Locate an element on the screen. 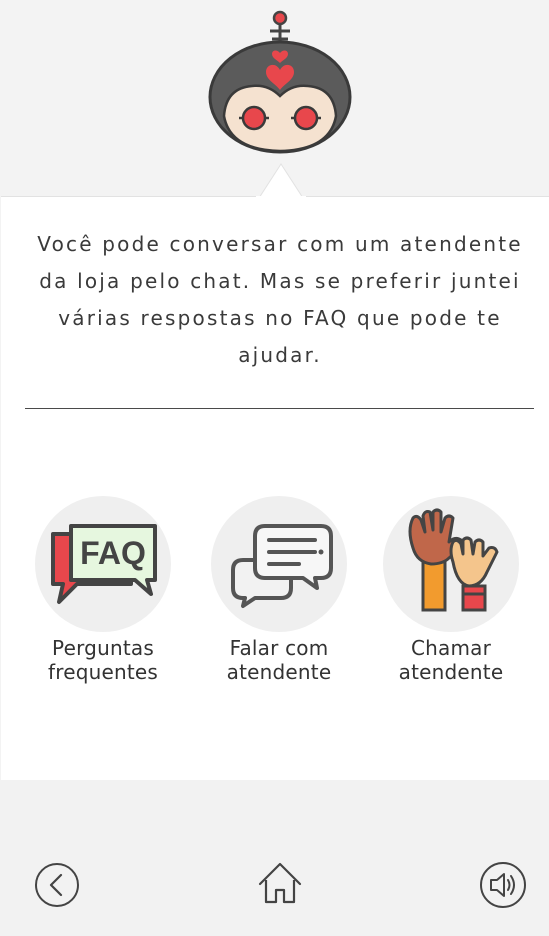  hands-icon-circle is located at coordinates (451, 564).